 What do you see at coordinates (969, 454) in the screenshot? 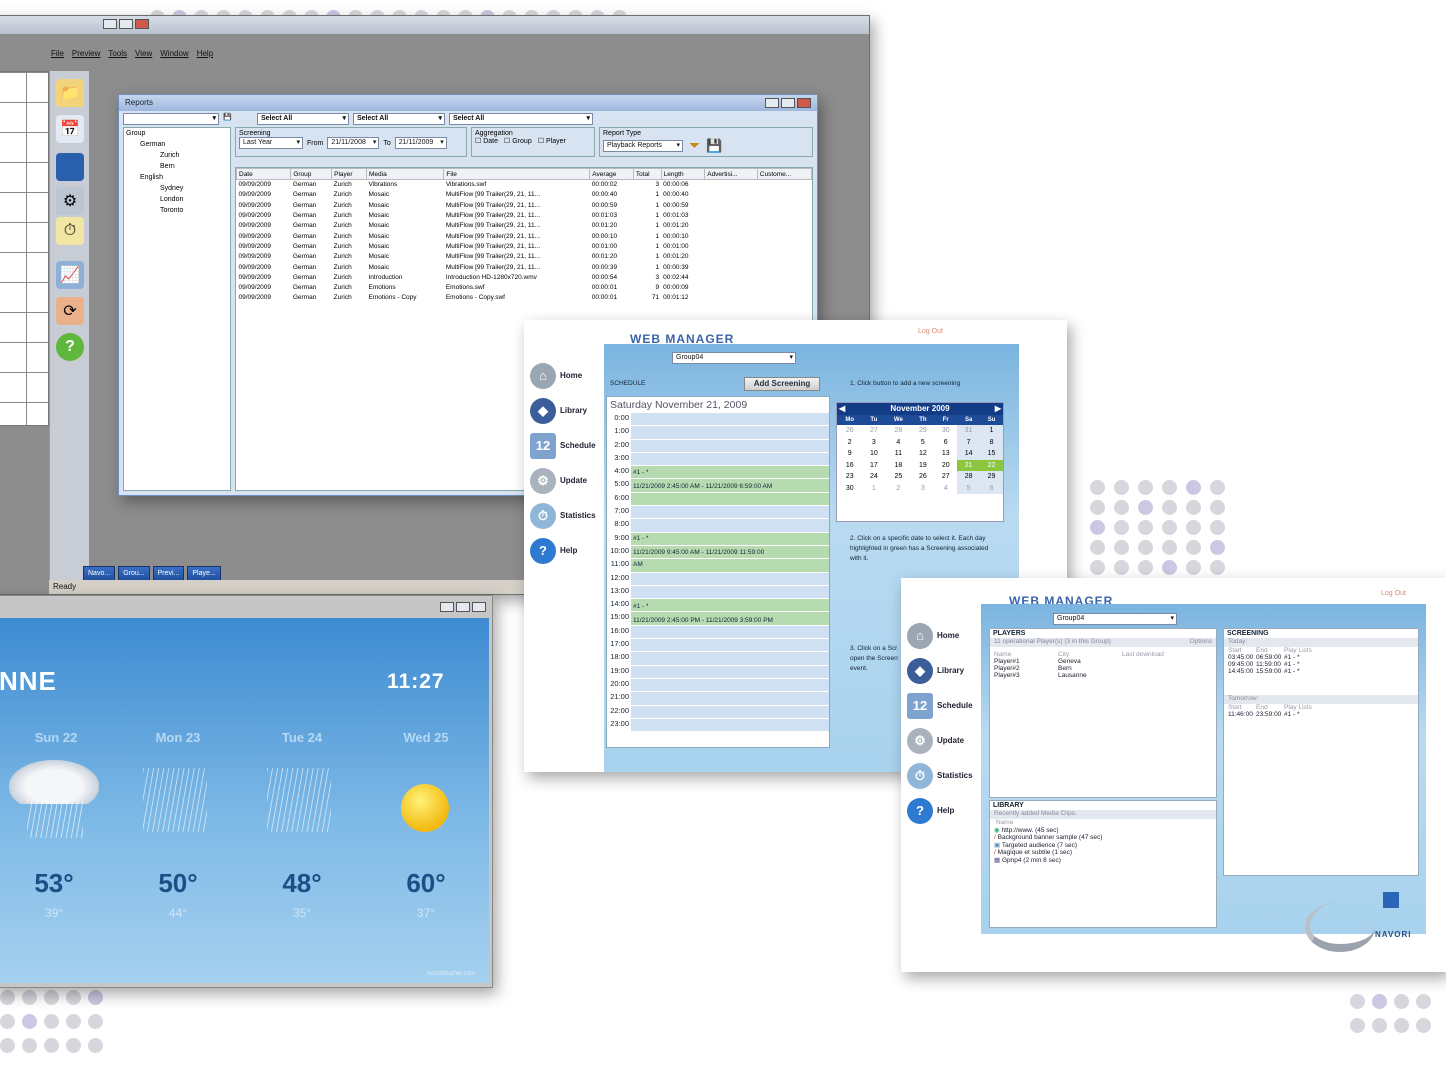
I see `calendar-day: 14` at bounding box center [969, 454].